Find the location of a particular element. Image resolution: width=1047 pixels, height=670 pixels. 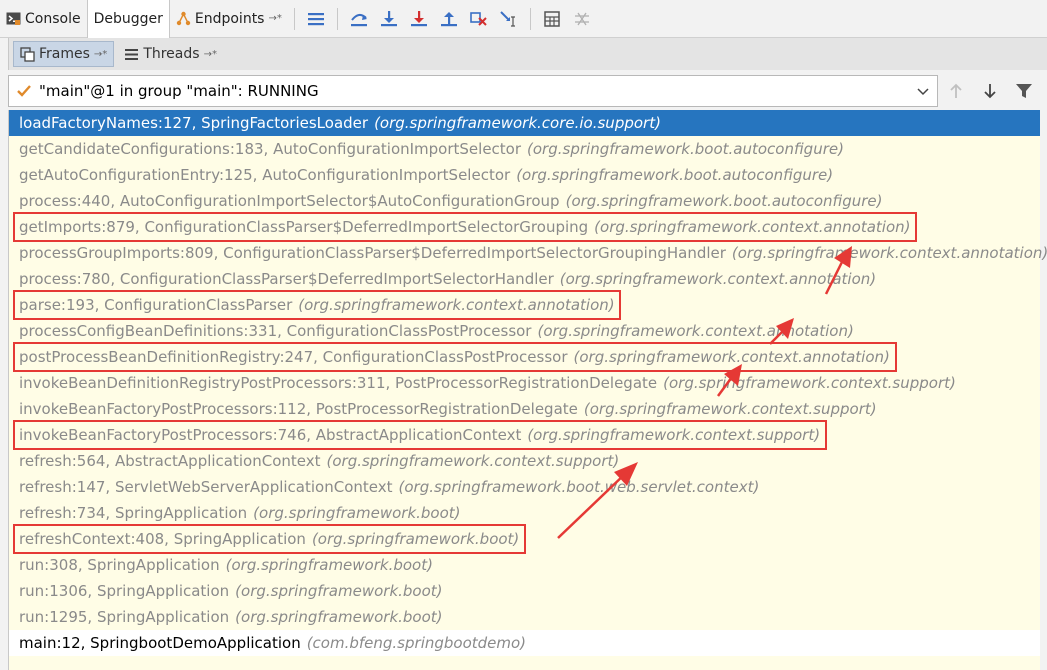

thread-selector-bar: "main"@1 in group "main": RUNNING is located at coordinates (527, 91).